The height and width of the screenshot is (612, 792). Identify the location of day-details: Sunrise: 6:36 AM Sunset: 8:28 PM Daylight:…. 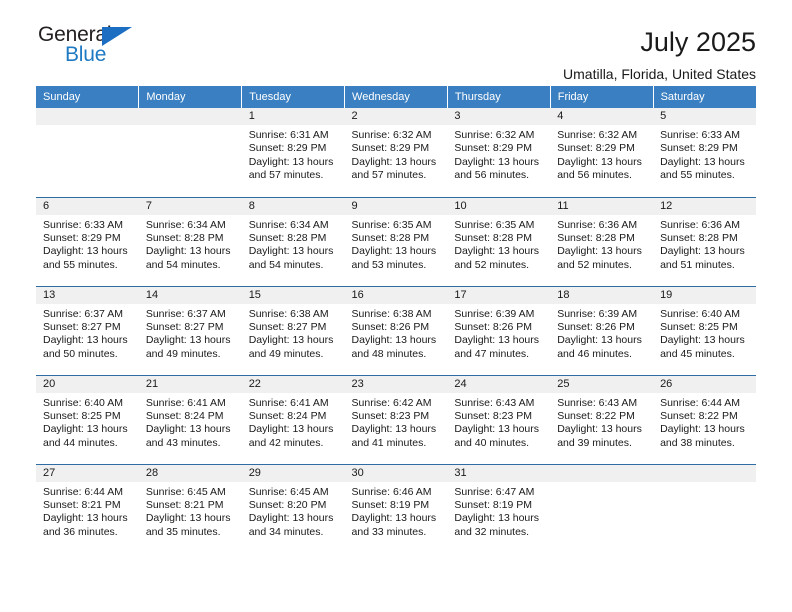
(704, 244).